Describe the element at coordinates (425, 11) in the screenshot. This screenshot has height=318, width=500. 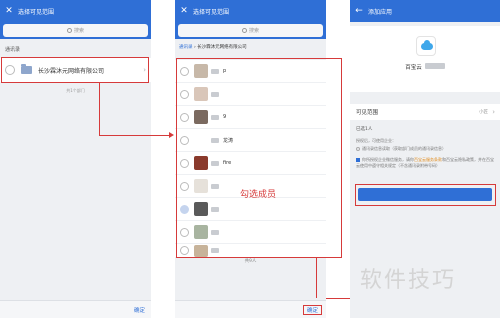
I see `top-bar: ← 添加应用` at that location.